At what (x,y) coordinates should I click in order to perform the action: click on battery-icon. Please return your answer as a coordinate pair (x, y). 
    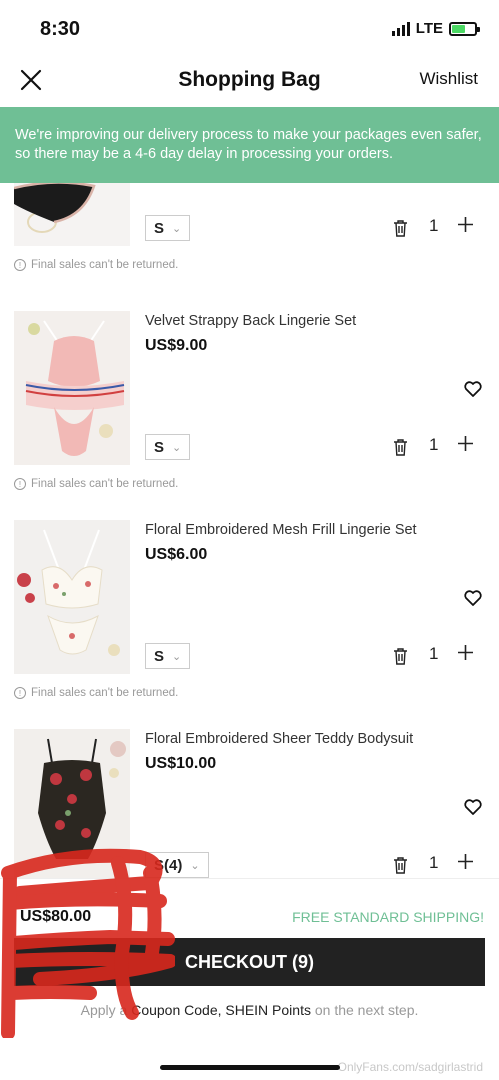
    Looking at the image, I should click on (464, 28).